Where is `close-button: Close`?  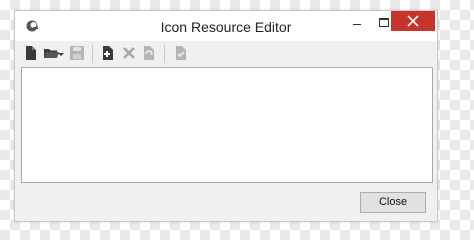 close-button: Close is located at coordinates (393, 202).